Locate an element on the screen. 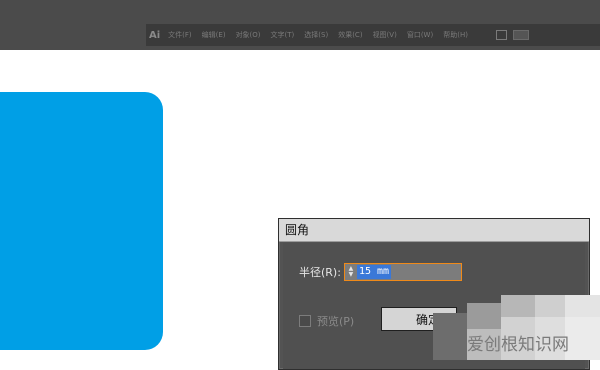 This screenshot has width=600, height=370. radius-label: 半径(R): is located at coordinates (320, 272).